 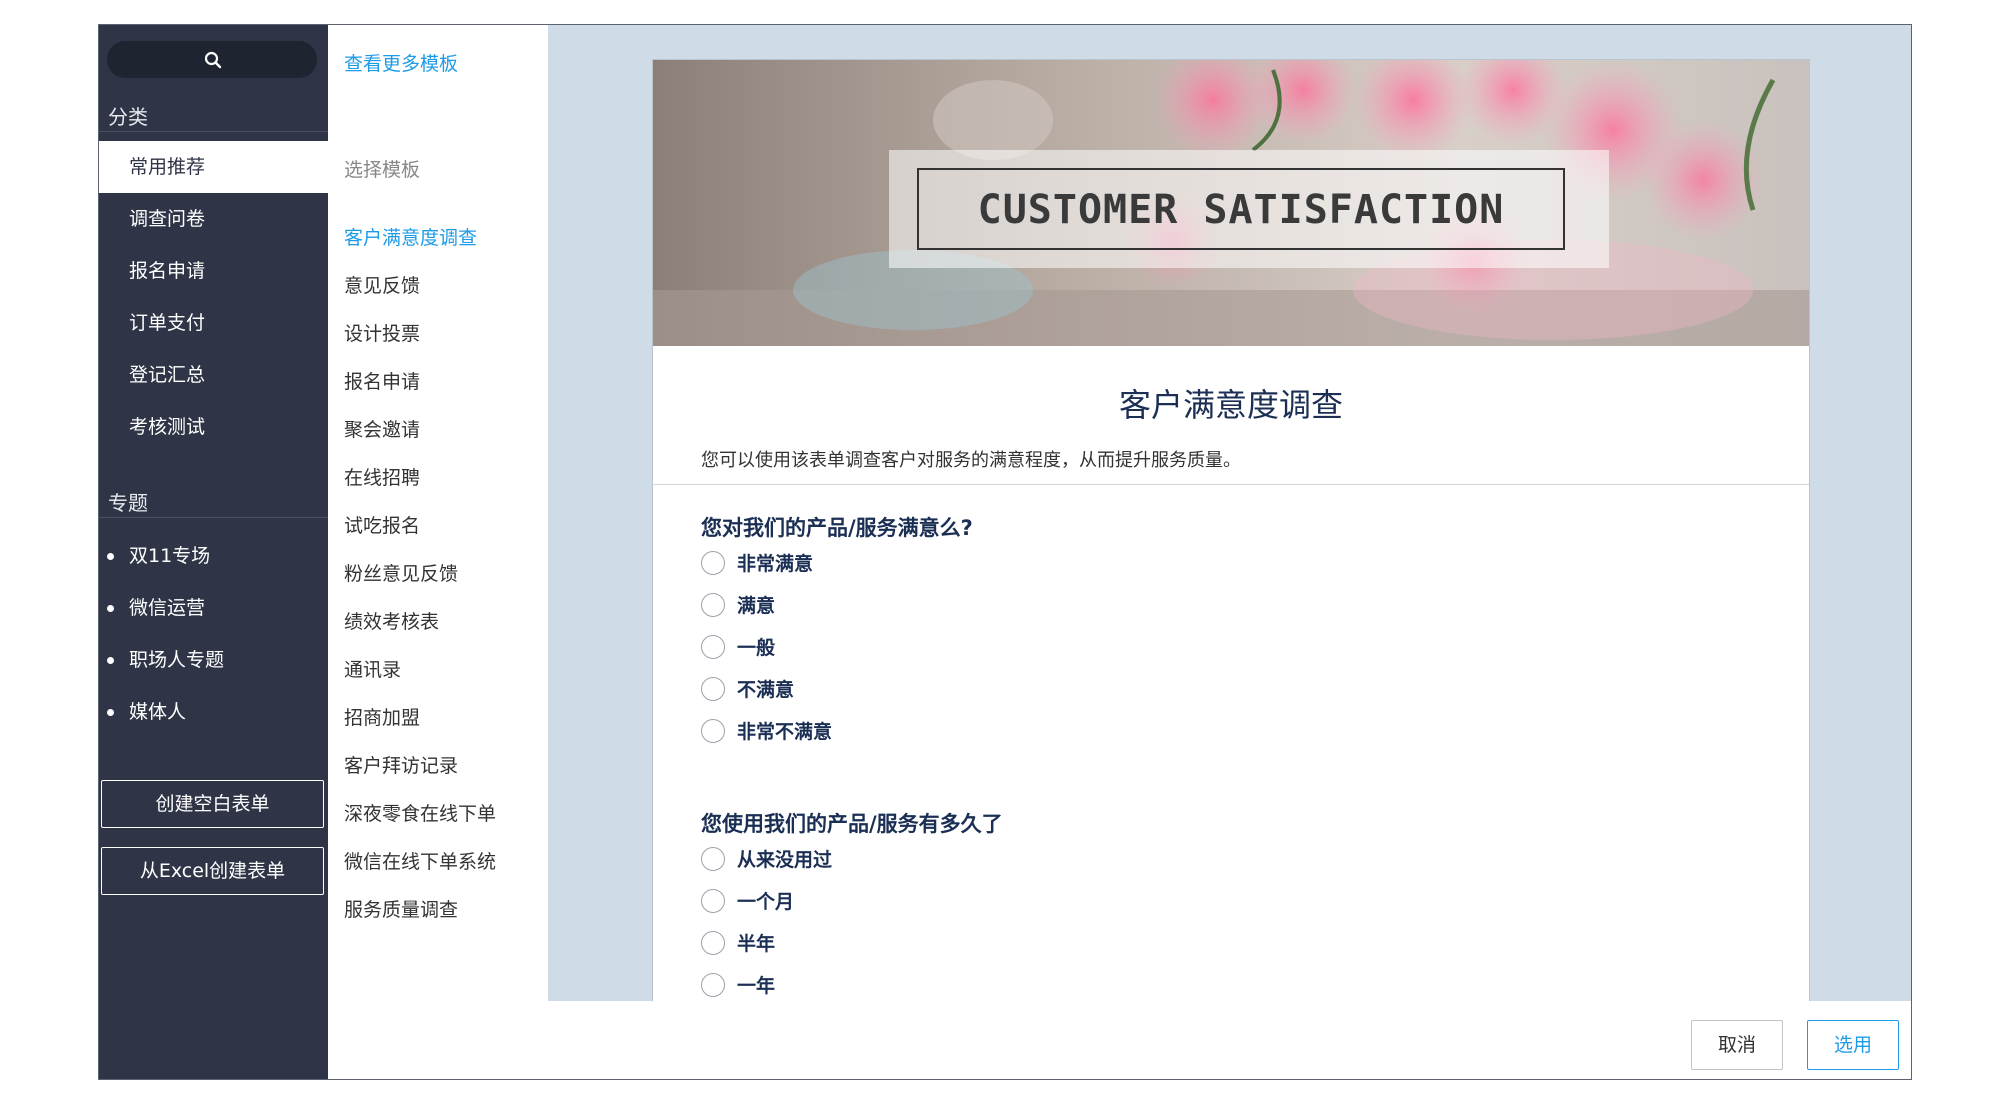 I want to click on topic-item-workplace: 职场人专题, so click(x=213, y=660).